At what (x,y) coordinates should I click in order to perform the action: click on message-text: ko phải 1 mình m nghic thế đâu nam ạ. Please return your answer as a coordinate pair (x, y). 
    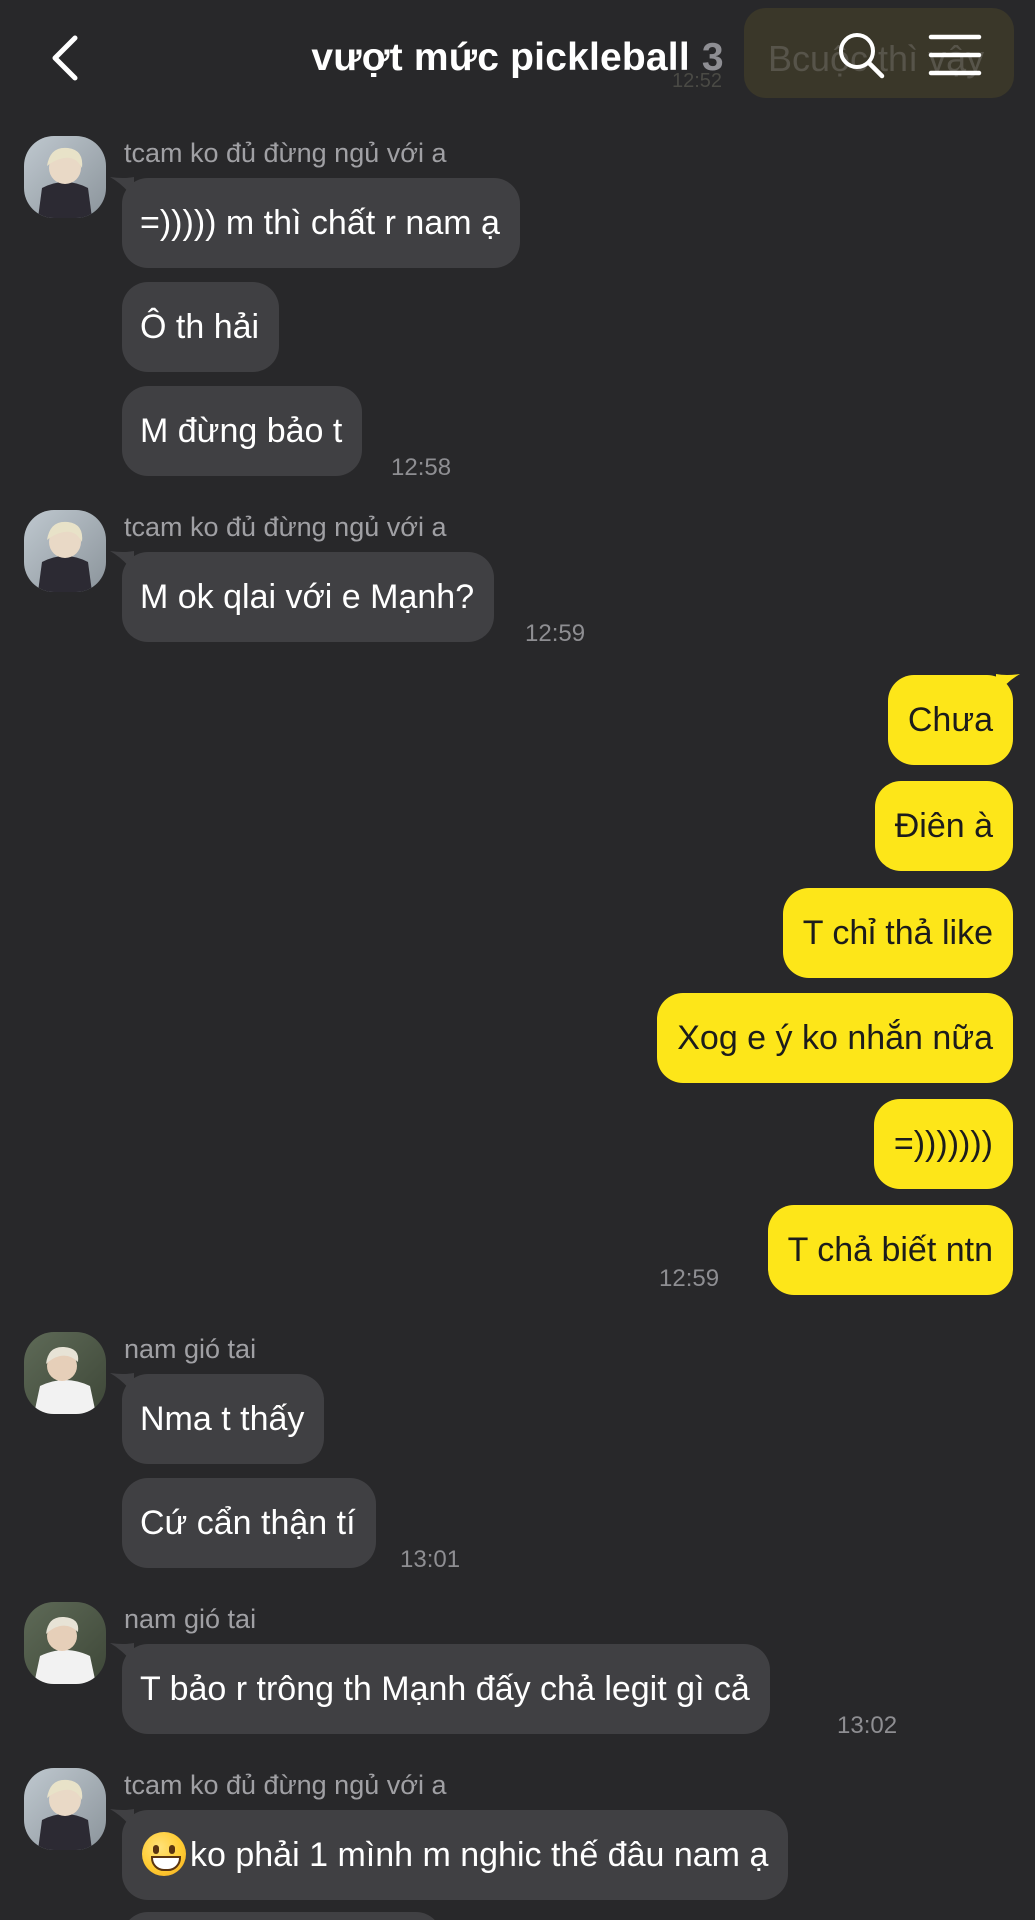
    Looking at the image, I should click on (479, 1855).